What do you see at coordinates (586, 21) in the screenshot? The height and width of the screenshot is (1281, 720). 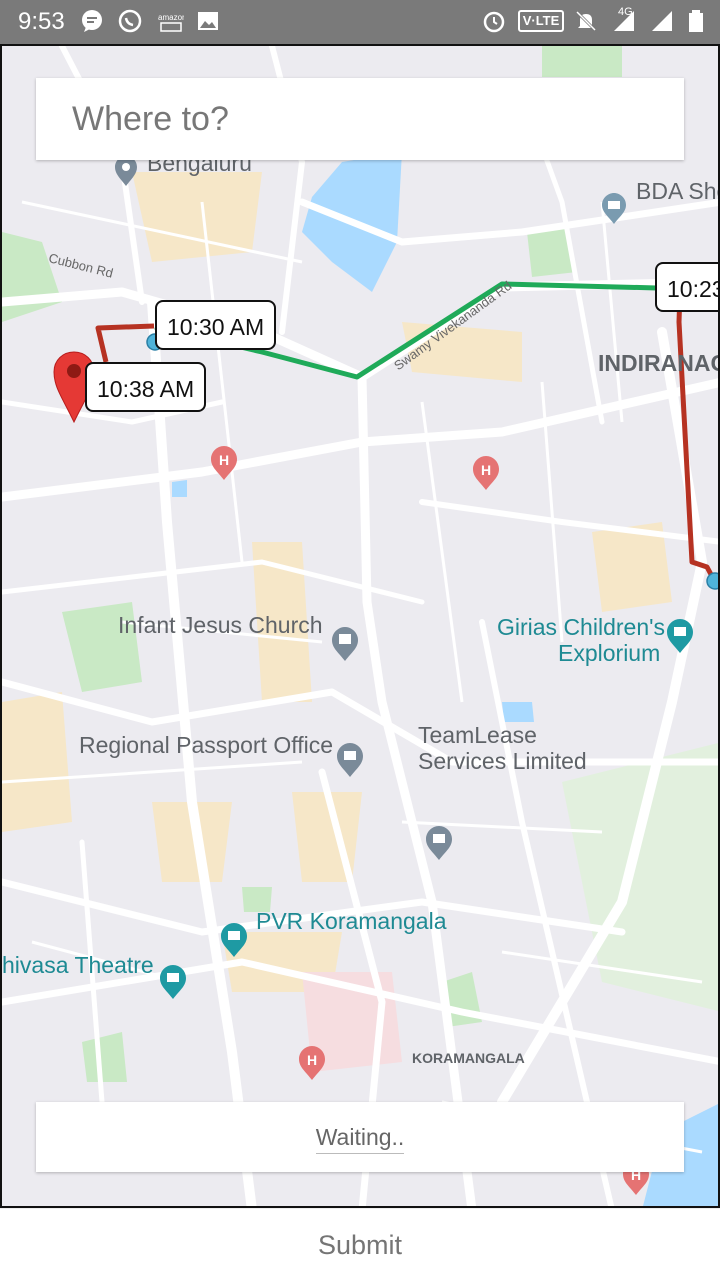 I see `mute-icon` at bounding box center [586, 21].